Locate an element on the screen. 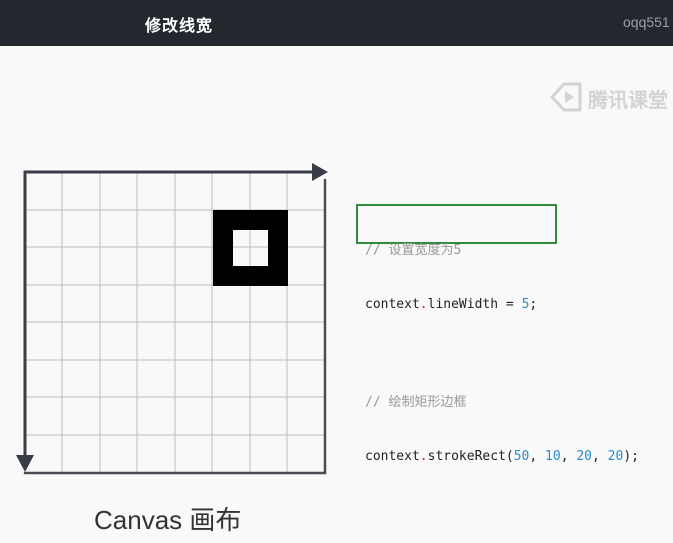 The height and width of the screenshot is (543, 673). code-comment-1: // 设置宽度为5 is located at coordinates (413, 250).